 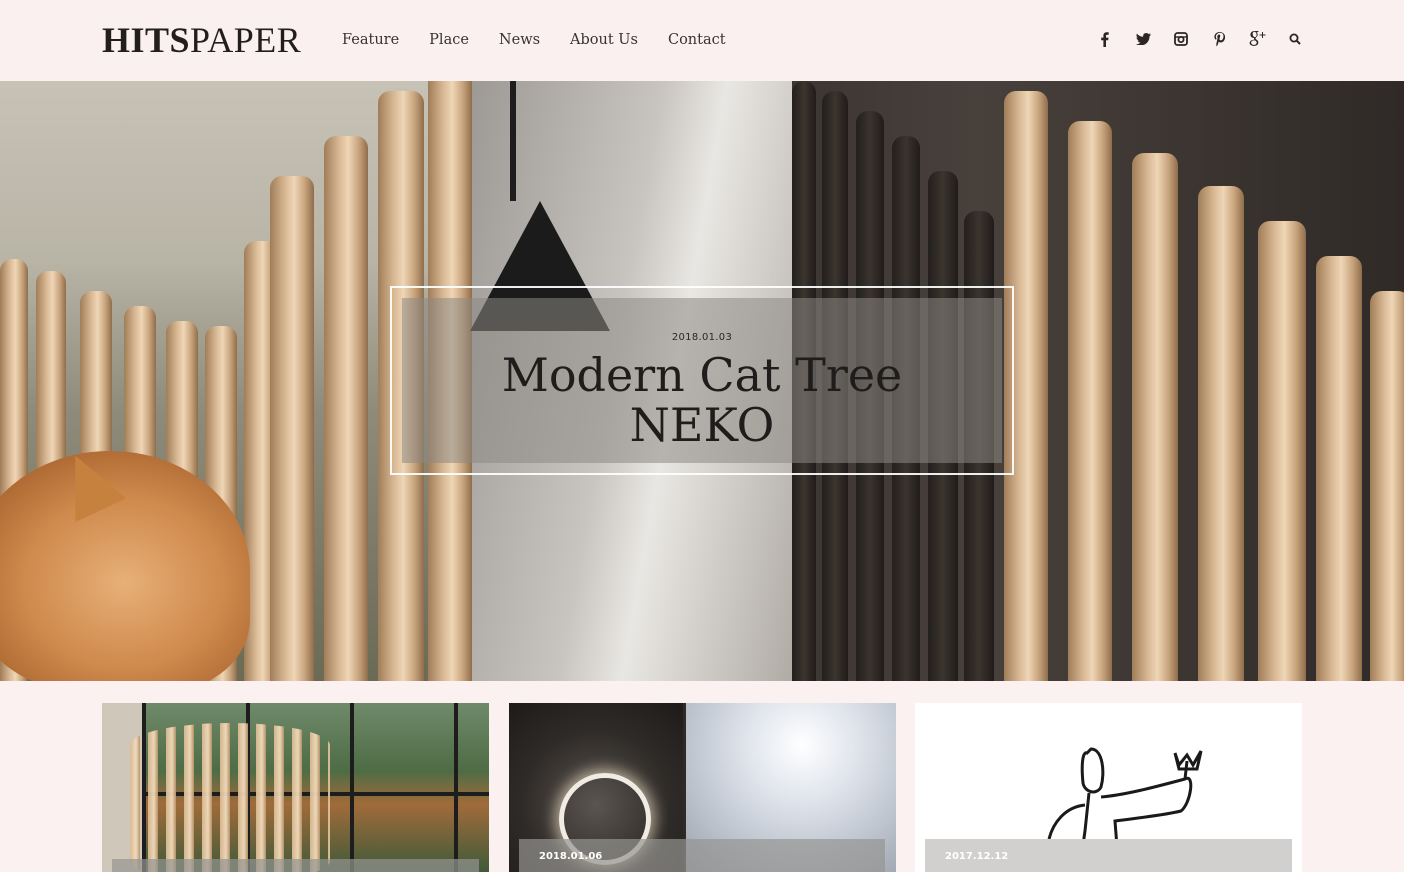 I want to click on site-logo: HITSPAPER, so click(x=201, y=40).